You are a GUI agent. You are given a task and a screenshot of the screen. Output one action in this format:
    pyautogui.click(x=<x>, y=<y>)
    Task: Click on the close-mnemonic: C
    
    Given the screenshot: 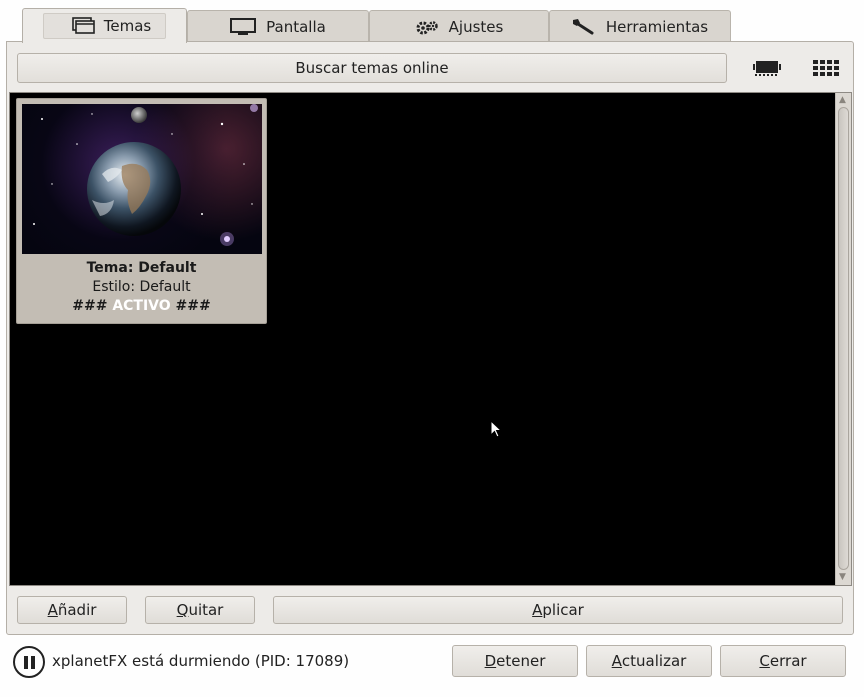 What is the action you would take?
    pyautogui.click(x=764, y=661)
    